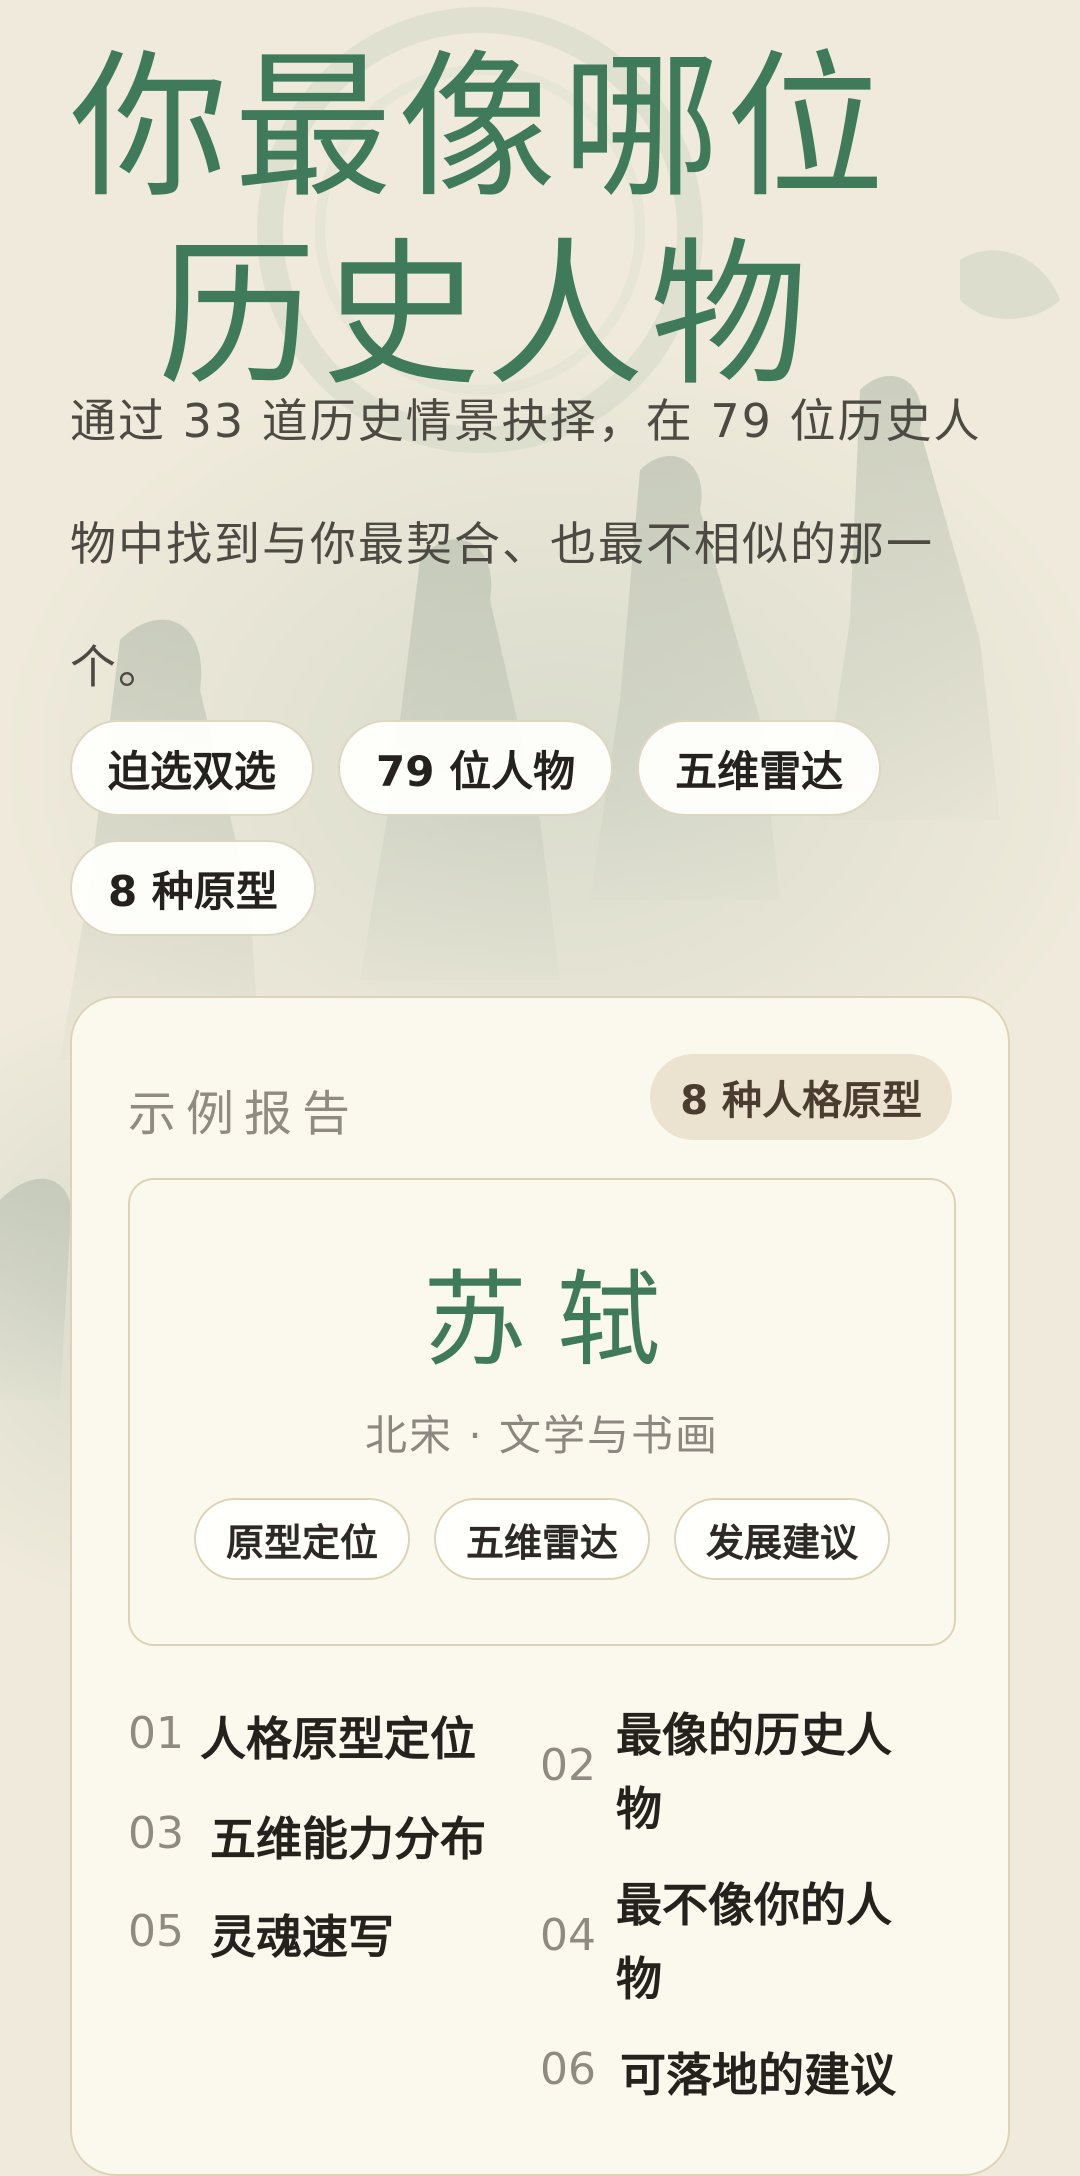 Image resolution: width=1080 pixels, height=2176 pixels. What do you see at coordinates (338, 1739) in the screenshot?
I see `section-title: 人格原型定位` at bounding box center [338, 1739].